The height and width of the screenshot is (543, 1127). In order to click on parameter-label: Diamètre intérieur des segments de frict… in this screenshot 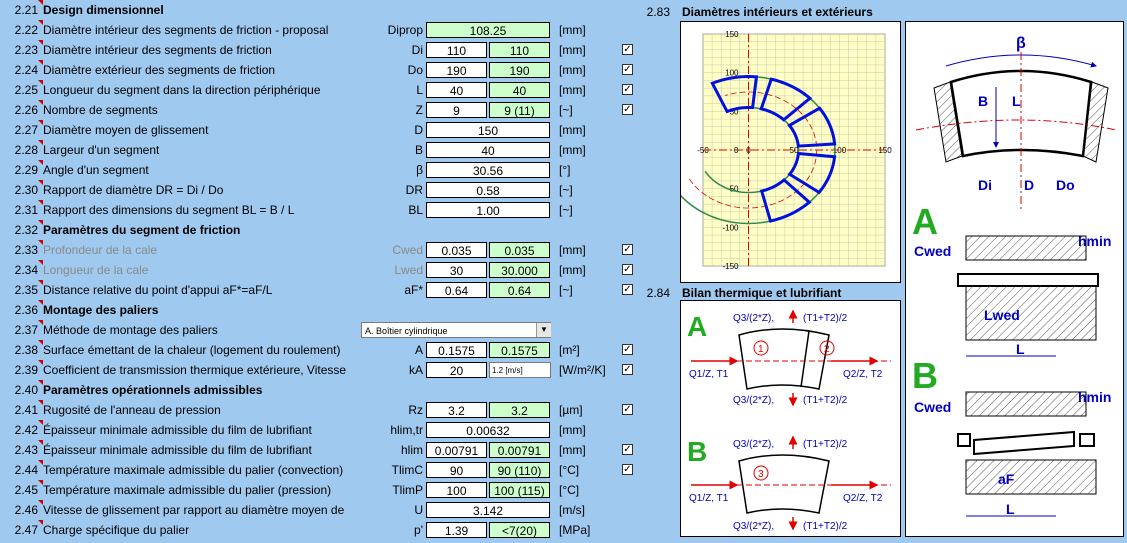, I will do `click(157, 50)`.